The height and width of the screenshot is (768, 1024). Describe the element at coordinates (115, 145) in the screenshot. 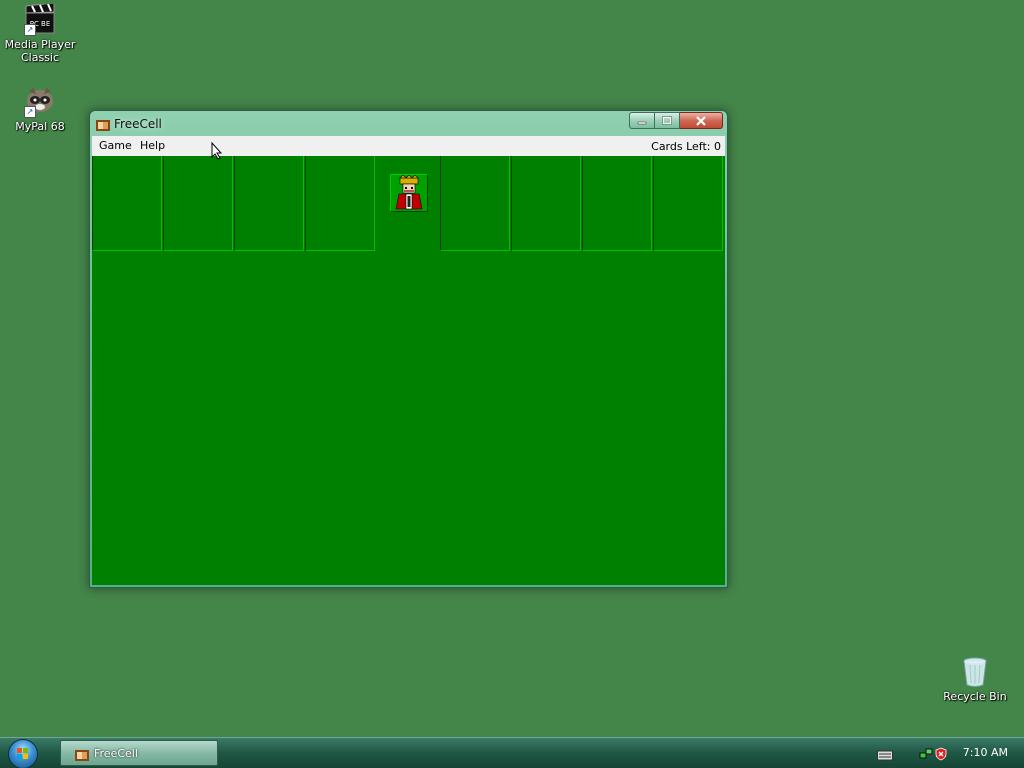

I see `menu-game: Game` at that location.